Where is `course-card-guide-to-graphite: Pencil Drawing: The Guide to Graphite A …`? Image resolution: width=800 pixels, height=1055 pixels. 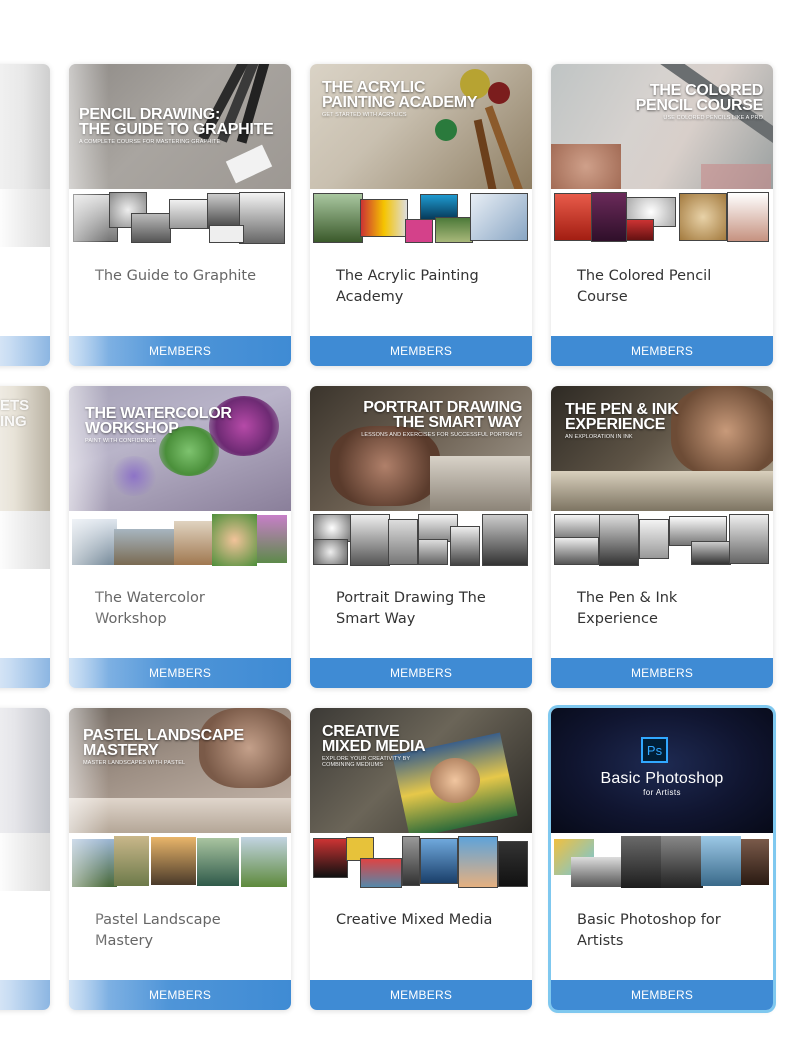
course-card-guide-to-graphite: Pencil Drawing: The Guide to Graphite A … is located at coordinates (180, 215).